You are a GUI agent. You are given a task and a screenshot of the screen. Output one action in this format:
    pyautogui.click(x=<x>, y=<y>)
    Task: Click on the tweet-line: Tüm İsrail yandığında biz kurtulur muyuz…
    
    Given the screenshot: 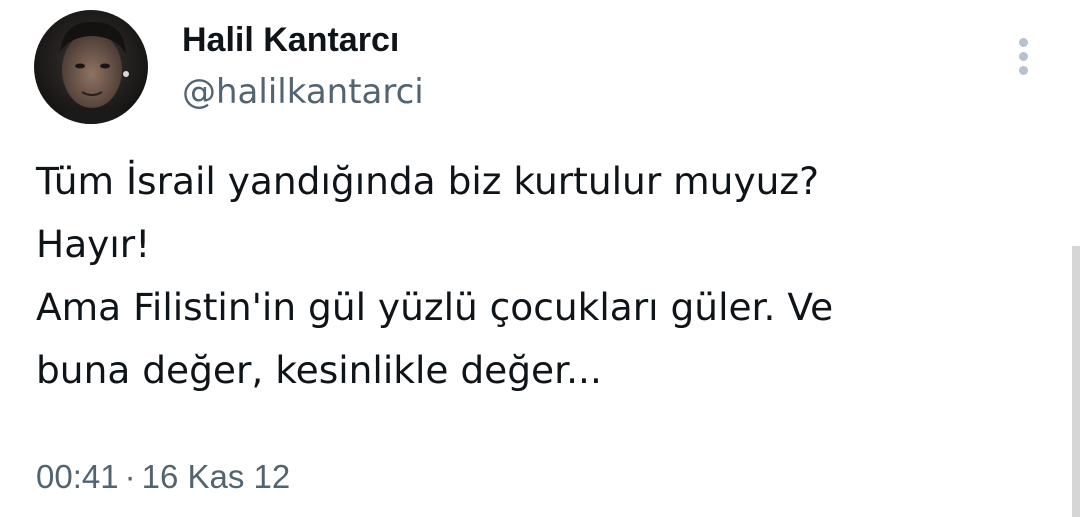 What is the action you would take?
    pyautogui.click(x=427, y=181)
    